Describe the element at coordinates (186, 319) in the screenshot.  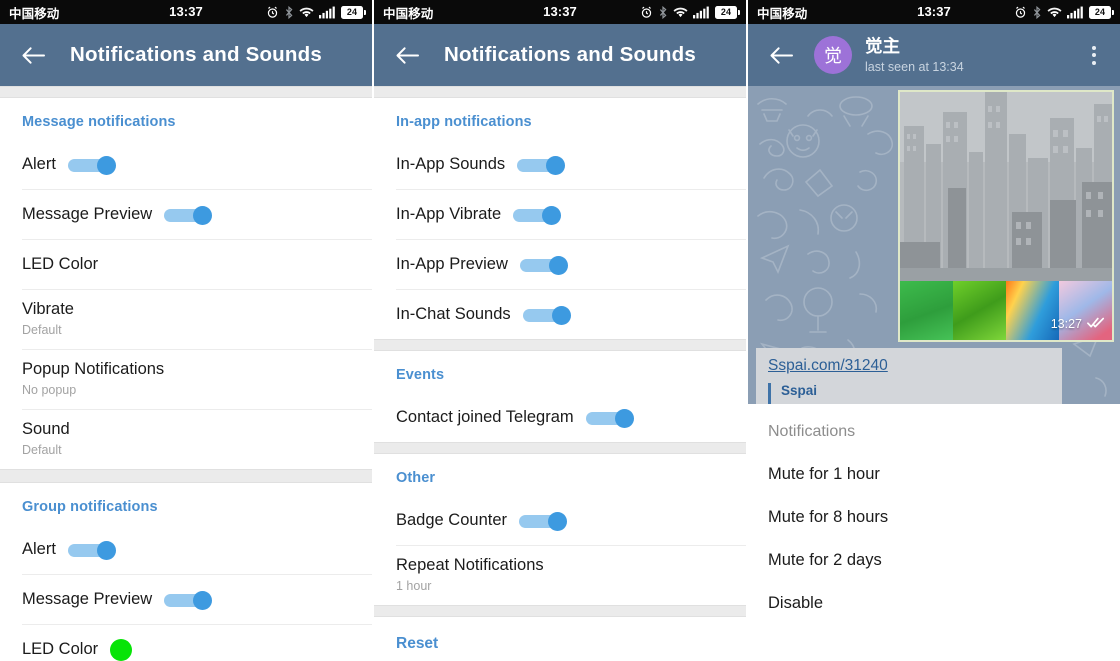
I see `row-vibrate: Vibrate Default` at that location.